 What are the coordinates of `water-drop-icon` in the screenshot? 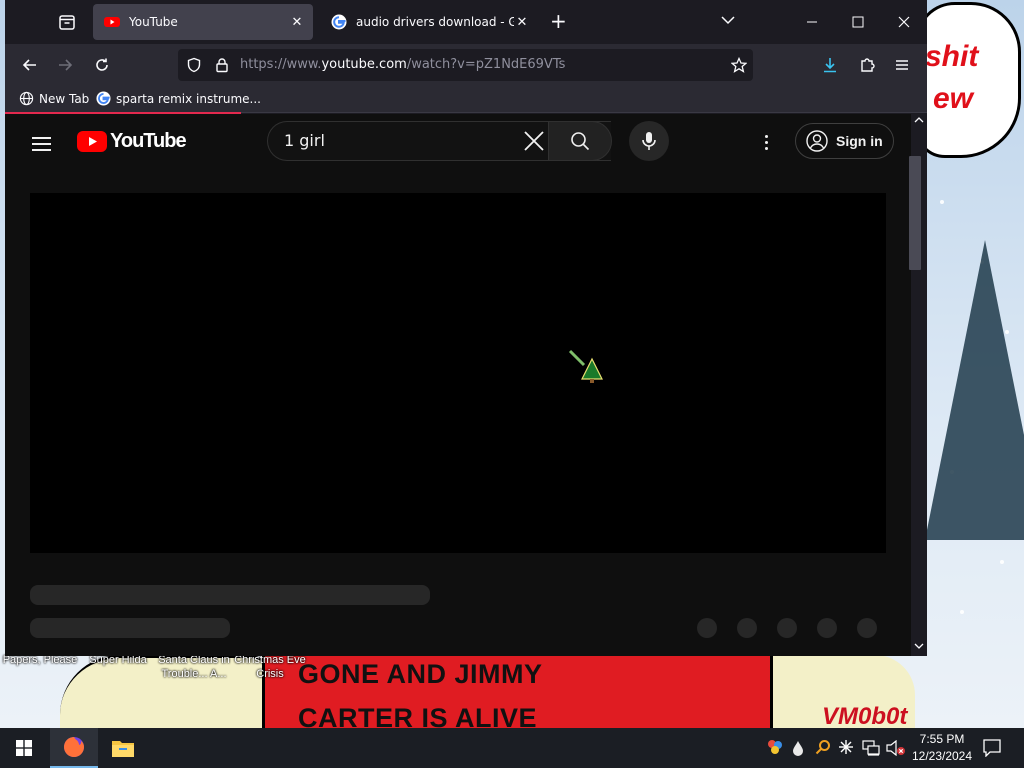 It's located at (798, 748).